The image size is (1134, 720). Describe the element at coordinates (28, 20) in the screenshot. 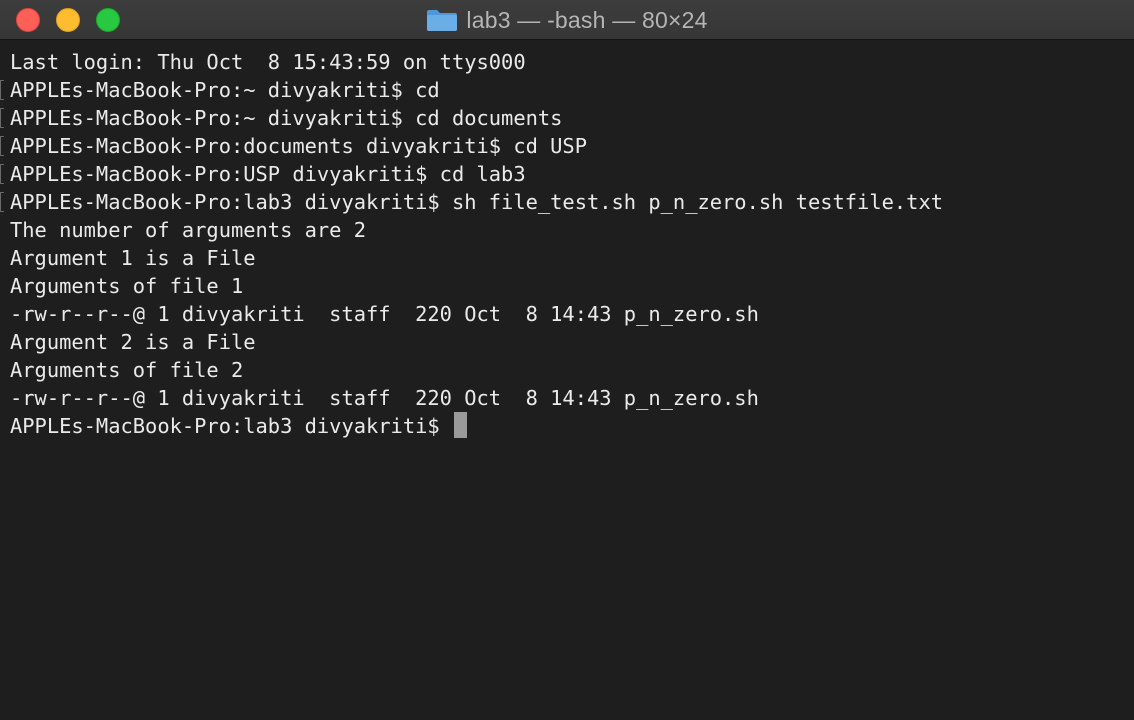

I see `close-button` at that location.